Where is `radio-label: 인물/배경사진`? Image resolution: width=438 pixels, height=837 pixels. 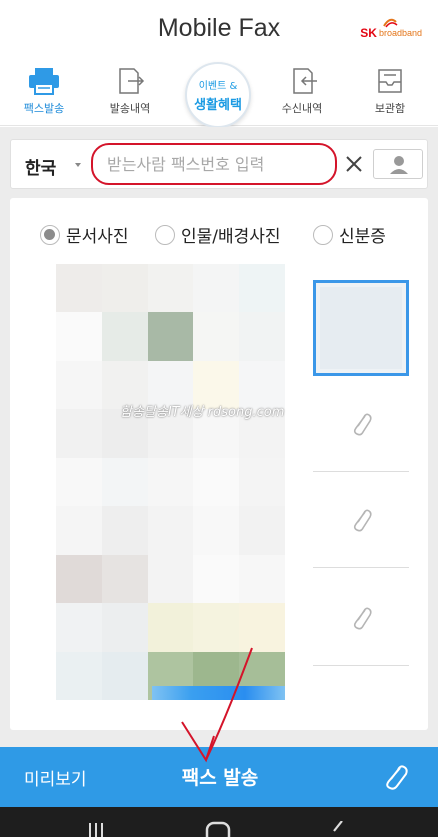
radio-label: 인물/배경사진 is located at coordinates (231, 237).